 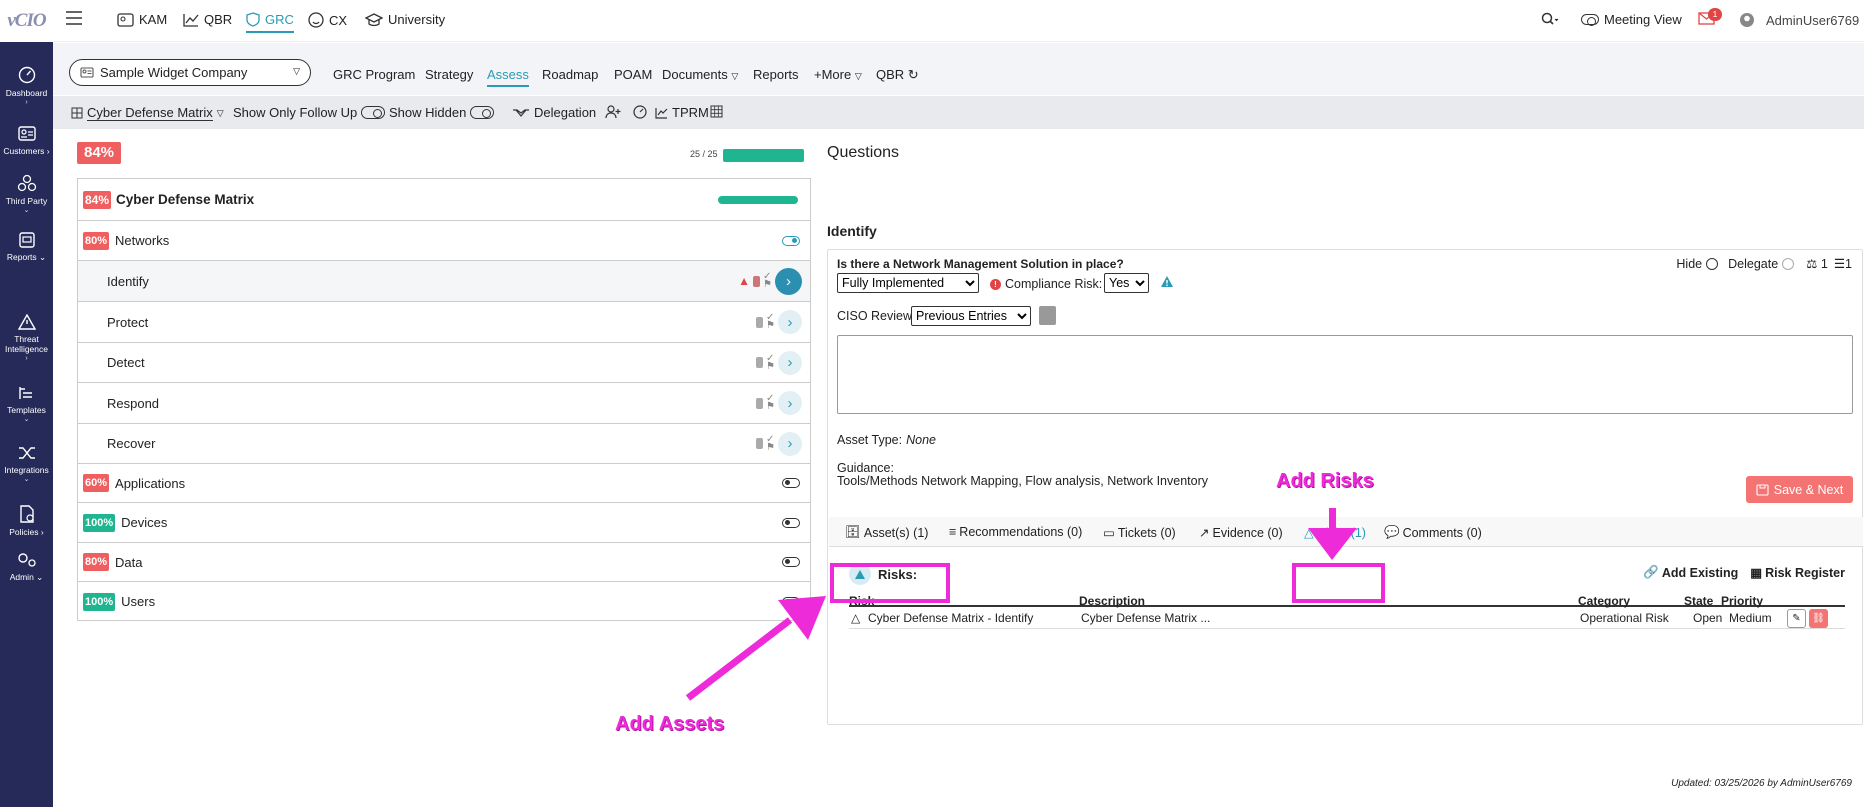 What do you see at coordinates (908, 283) in the screenshot?
I see `answer-select: Fully Implemented` at bounding box center [908, 283].